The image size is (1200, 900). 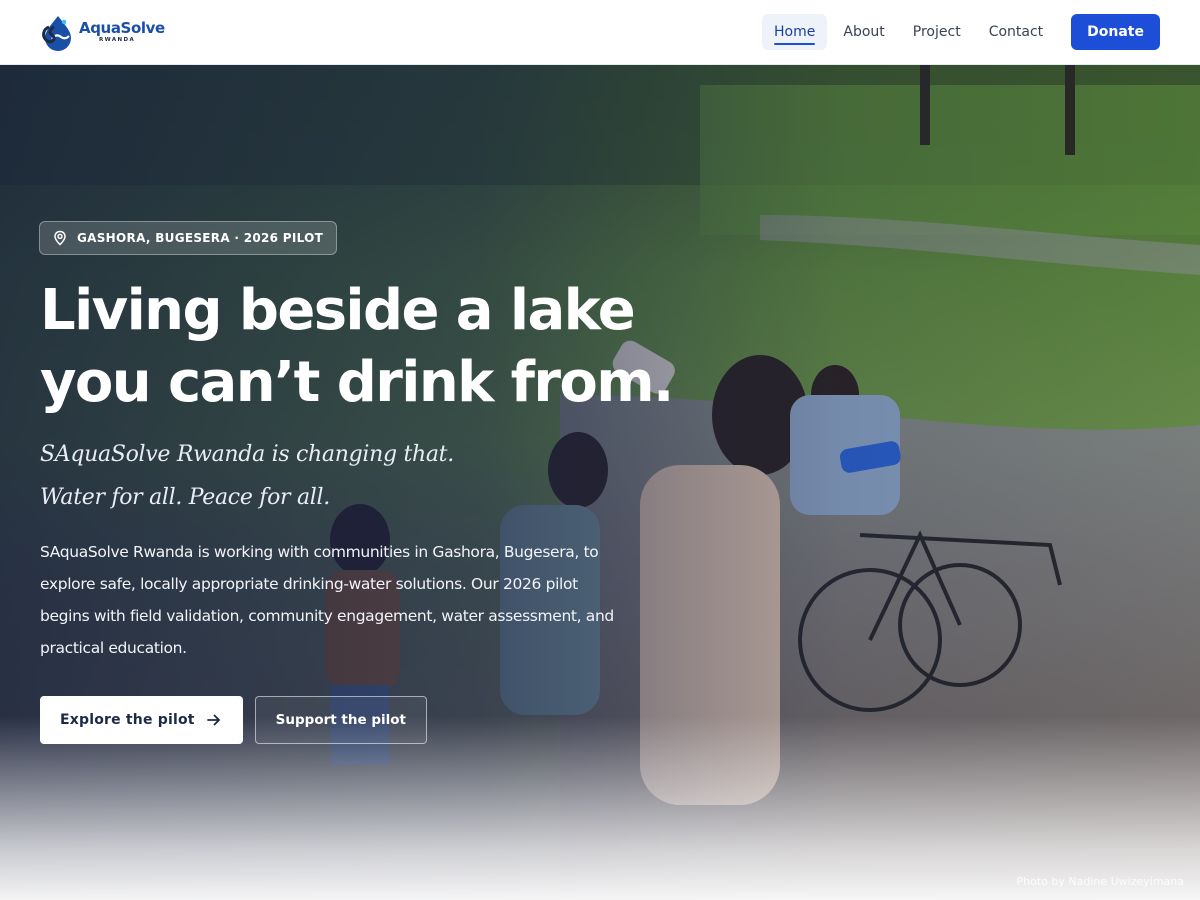 I want to click on donate-button: Donate, so click(x=1115, y=32).